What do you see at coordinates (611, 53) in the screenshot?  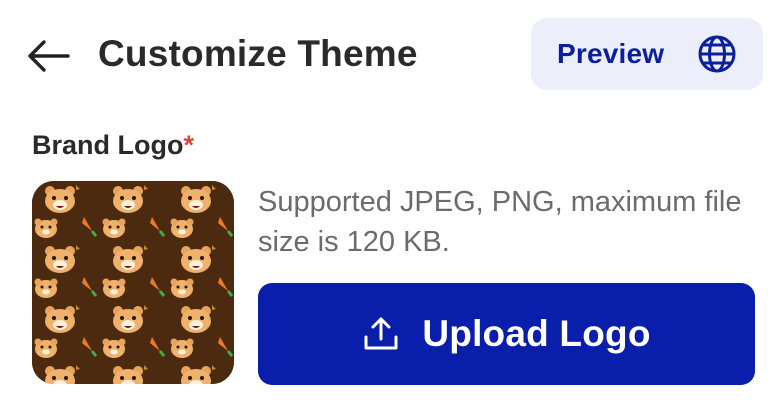 I see `preview-button-label: Preview` at bounding box center [611, 53].